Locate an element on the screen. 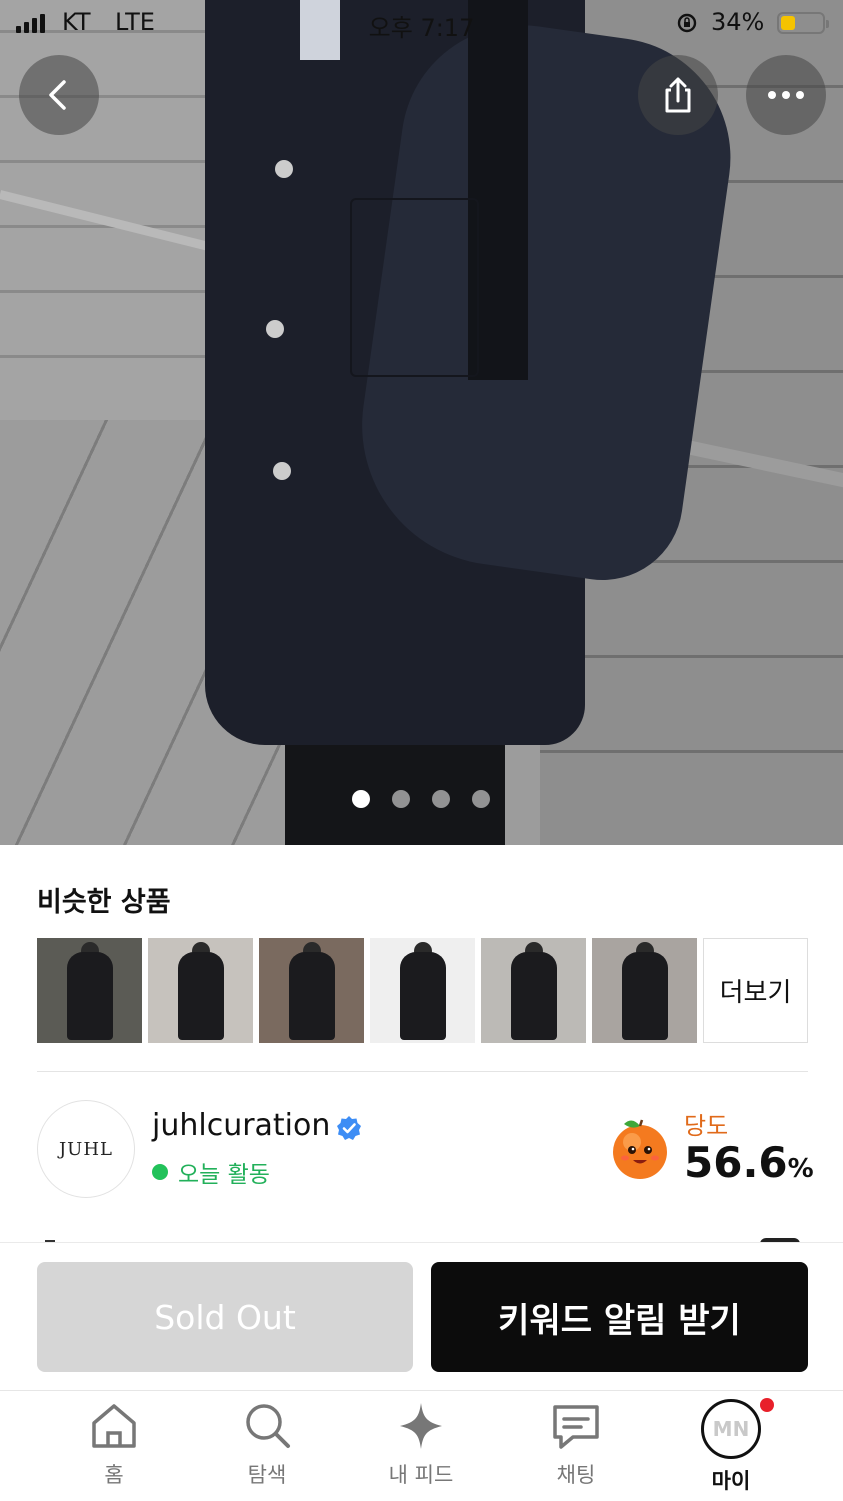 Image resolution: width=843 pixels, height=1501 pixels. pager-dot-active is located at coordinates (361, 799).